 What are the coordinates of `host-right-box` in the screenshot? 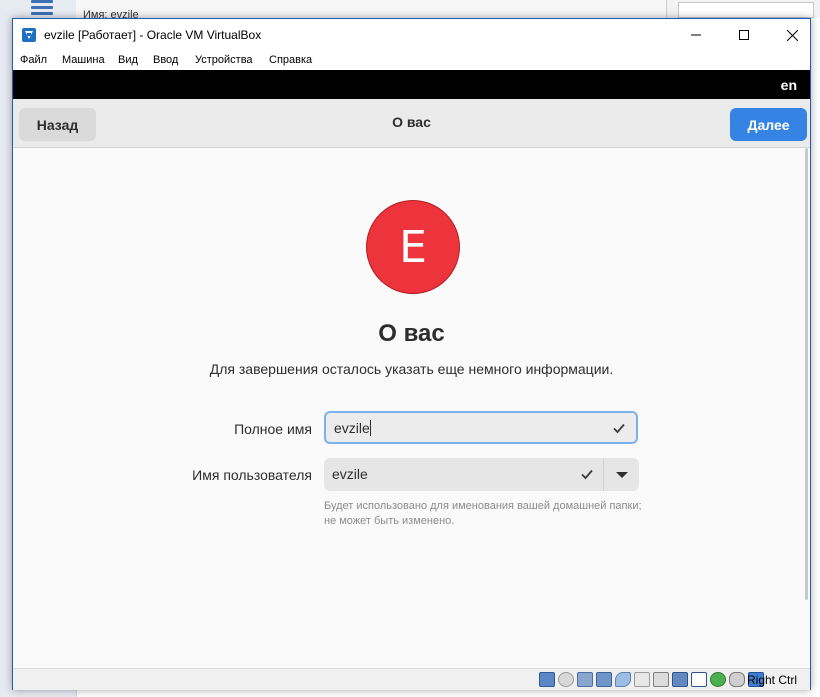 It's located at (746, 10).